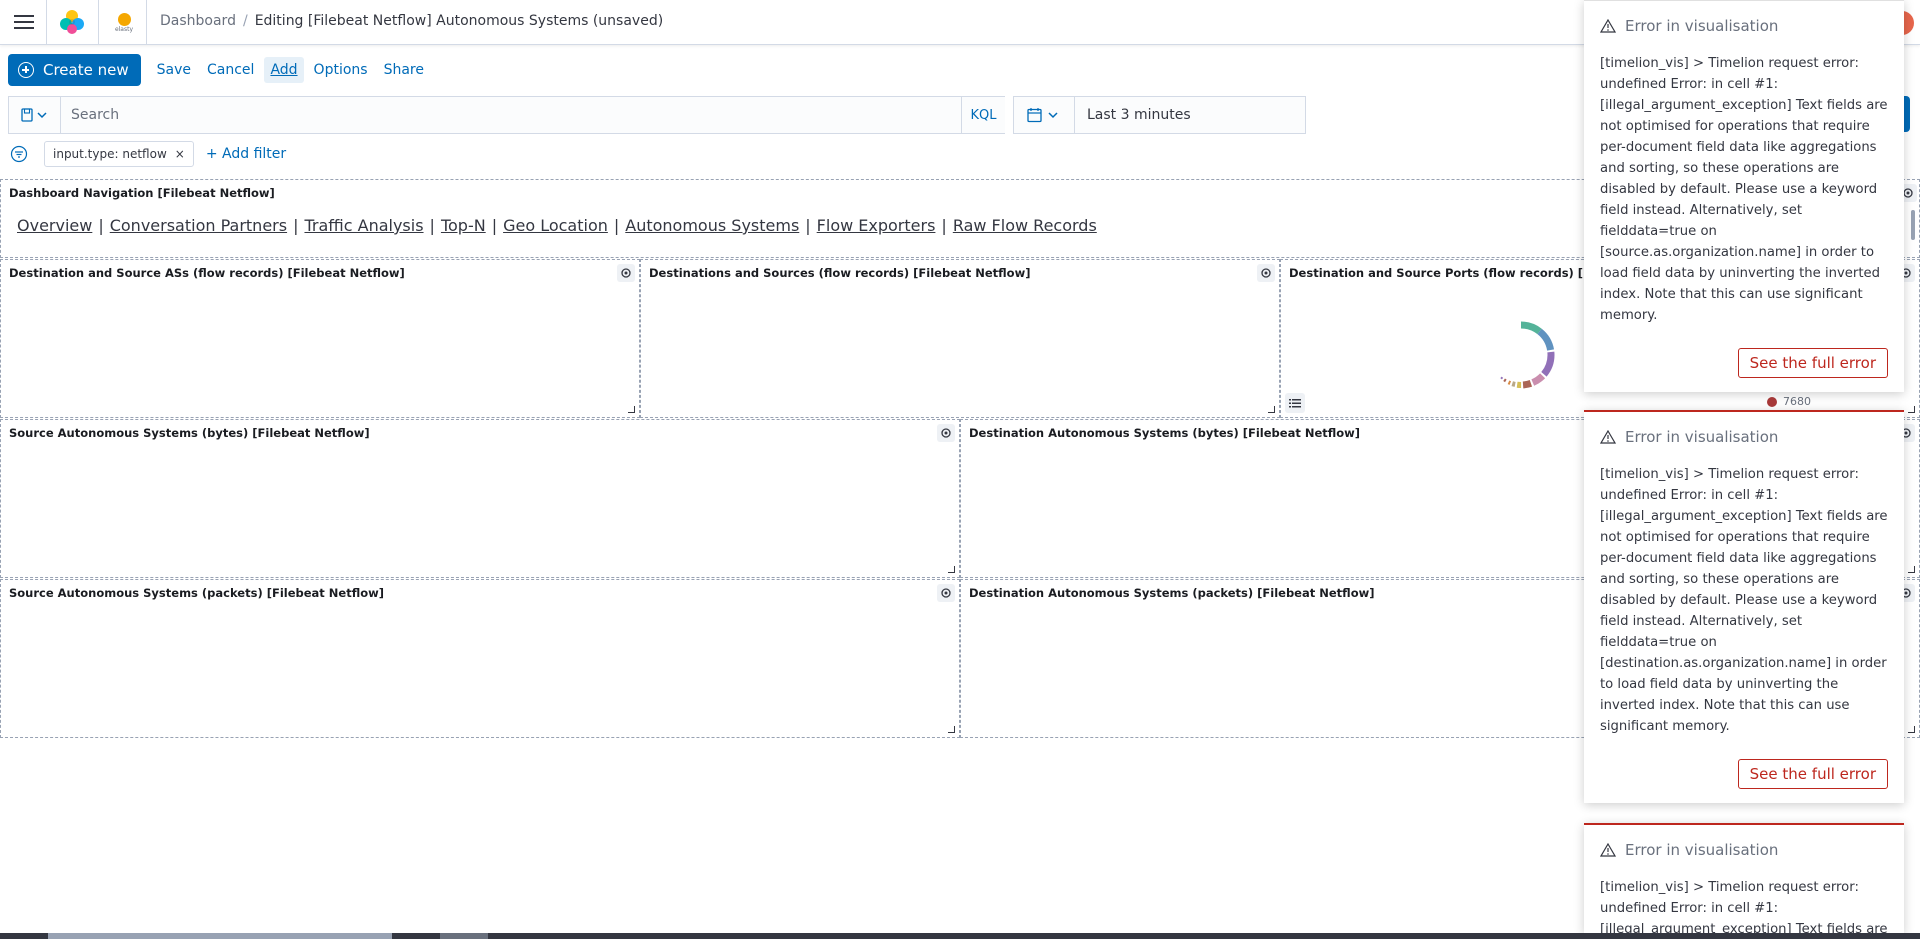 This screenshot has height=939, width=1920. Describe the element at coordinates (511, 115) in the screenshot. I see `search-input` at that location.